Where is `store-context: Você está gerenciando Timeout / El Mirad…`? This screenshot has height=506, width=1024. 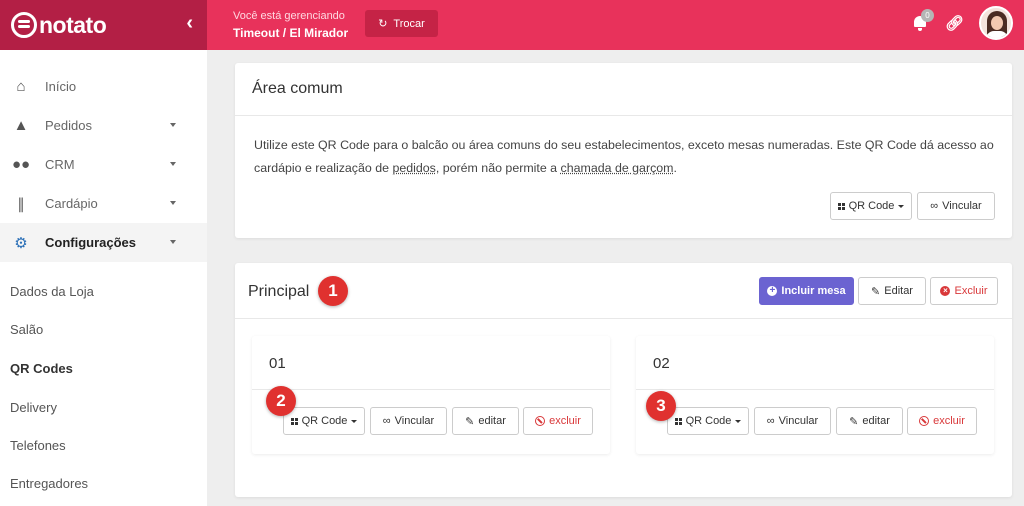 store-context: Você está gerenciando Timeout / El Mirad… is located at coordinates (290, 25).